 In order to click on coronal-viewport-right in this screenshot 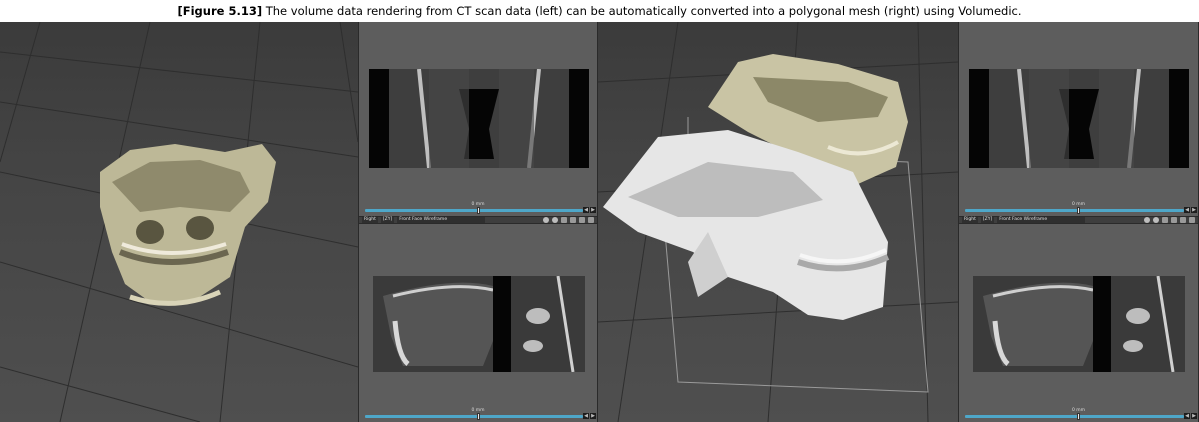, I will do `click(1078, 119)`.